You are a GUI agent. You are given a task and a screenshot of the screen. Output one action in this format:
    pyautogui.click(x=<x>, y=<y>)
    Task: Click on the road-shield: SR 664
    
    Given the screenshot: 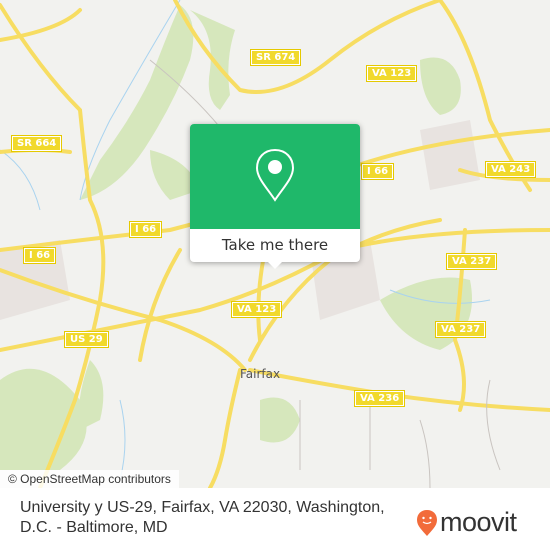 What is the action you would take?
    pyautogui.click(x=36, y=143)
    